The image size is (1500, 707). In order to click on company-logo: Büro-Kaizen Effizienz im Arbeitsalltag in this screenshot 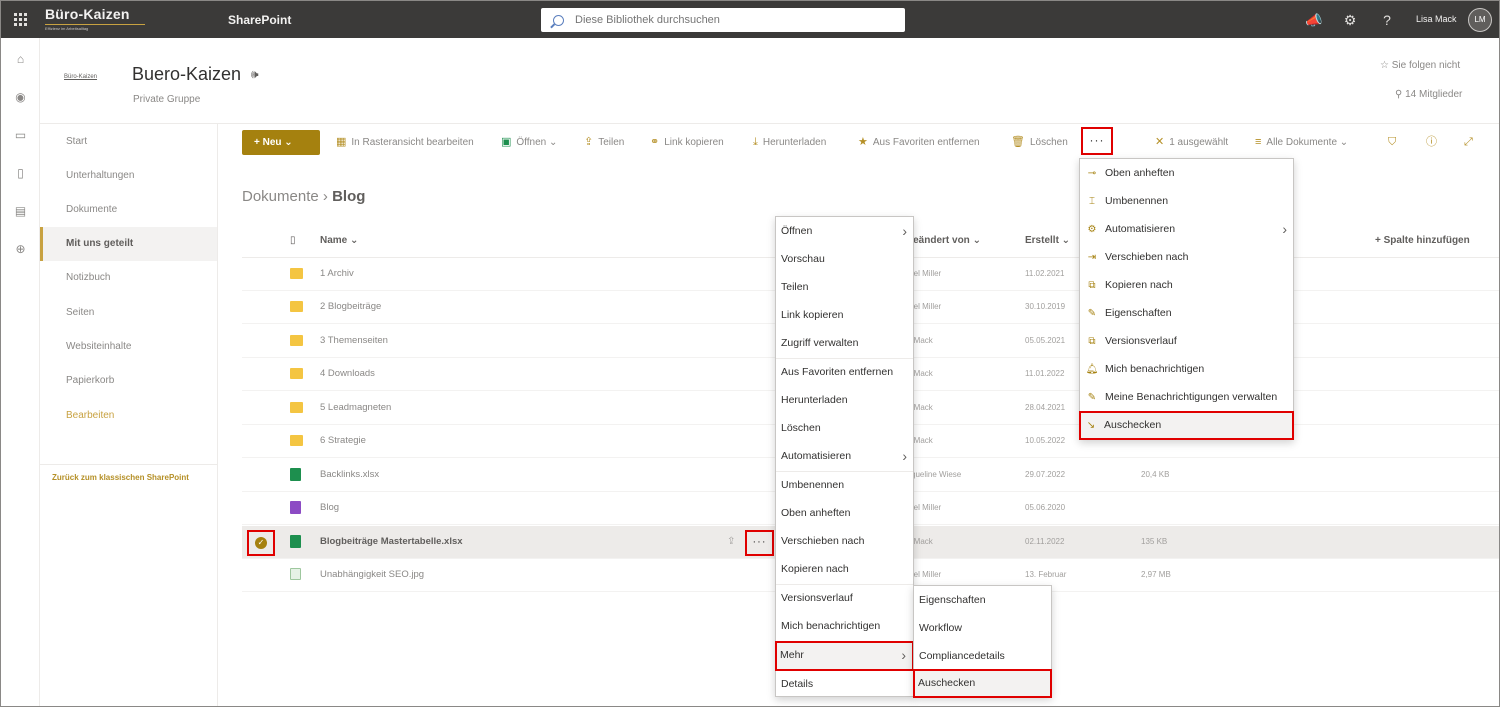, I will do `click(95, 20)`.